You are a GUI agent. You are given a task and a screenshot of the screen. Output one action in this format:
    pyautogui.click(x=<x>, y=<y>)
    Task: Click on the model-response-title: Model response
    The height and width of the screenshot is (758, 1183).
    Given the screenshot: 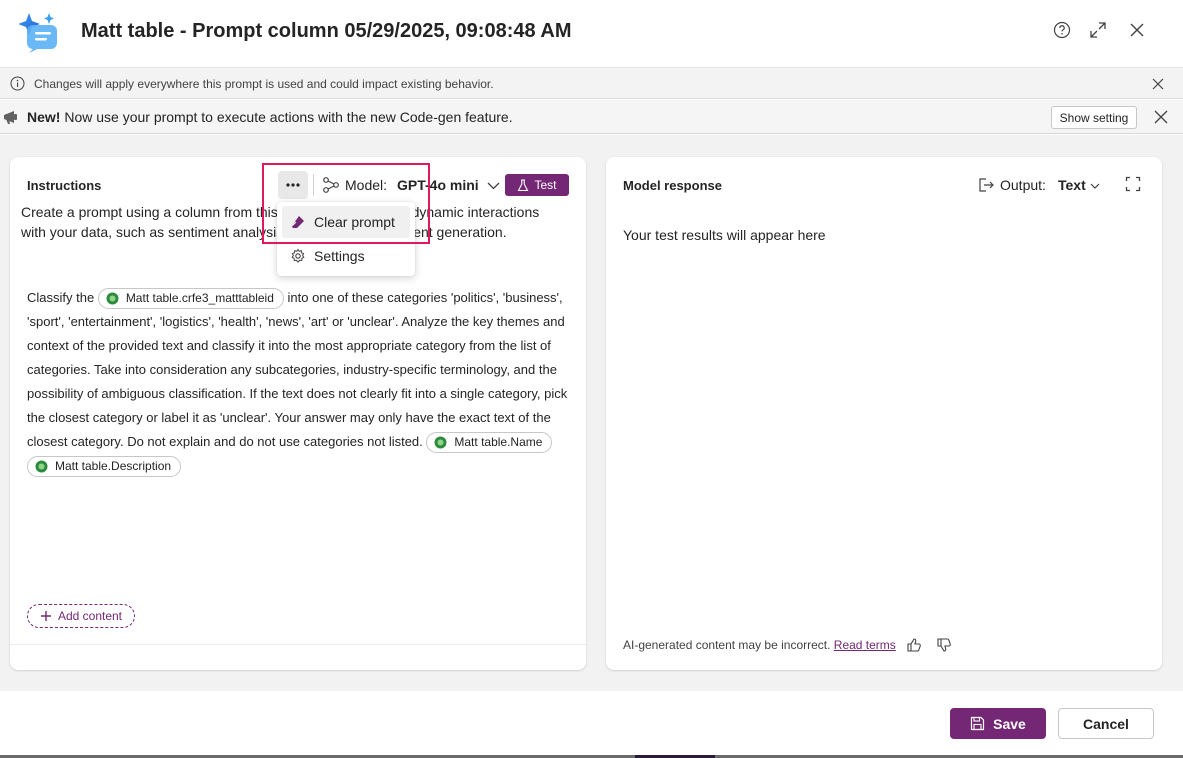 What is the action you would take?
    pyautogui.click(x=672, y=185)
    